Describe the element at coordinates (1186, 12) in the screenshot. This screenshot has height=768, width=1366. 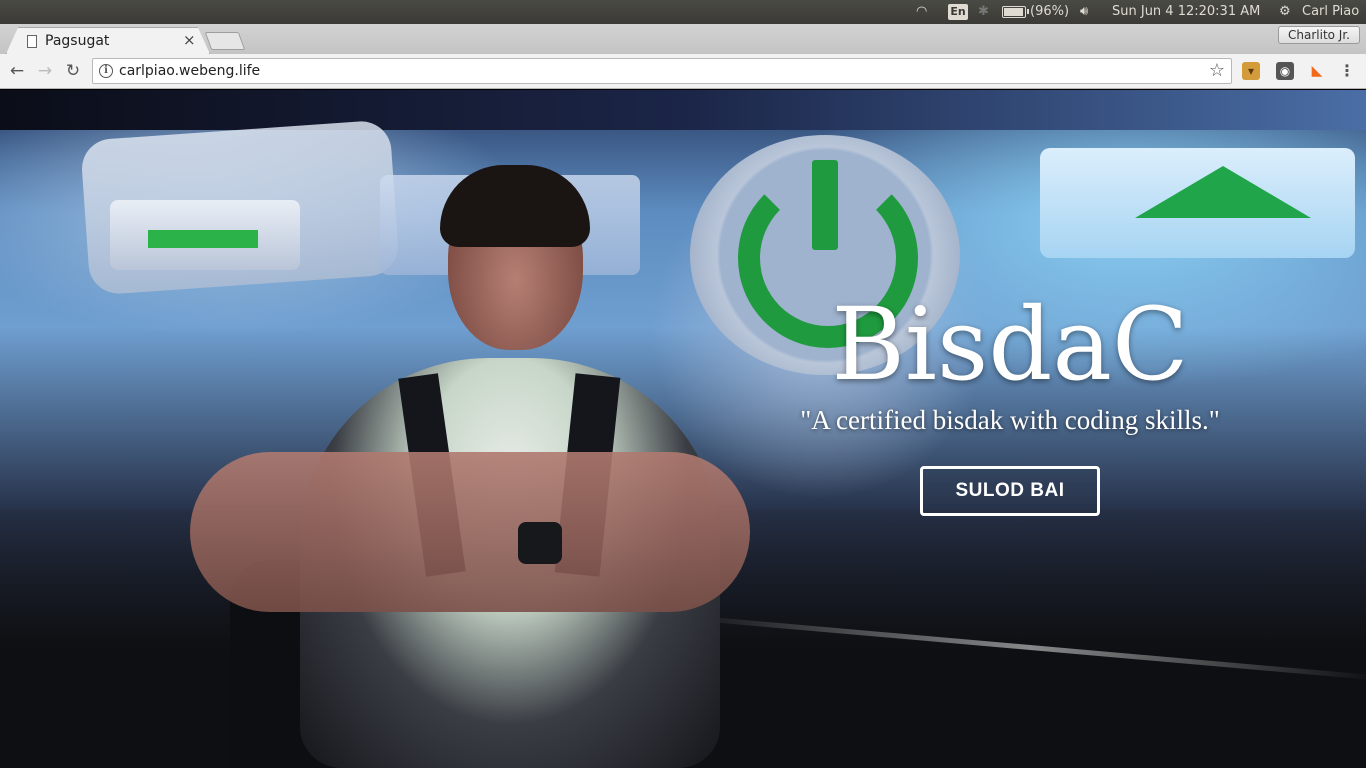
I see `system-clock: Sun Jun 4 12:20:31 AM` at that location.